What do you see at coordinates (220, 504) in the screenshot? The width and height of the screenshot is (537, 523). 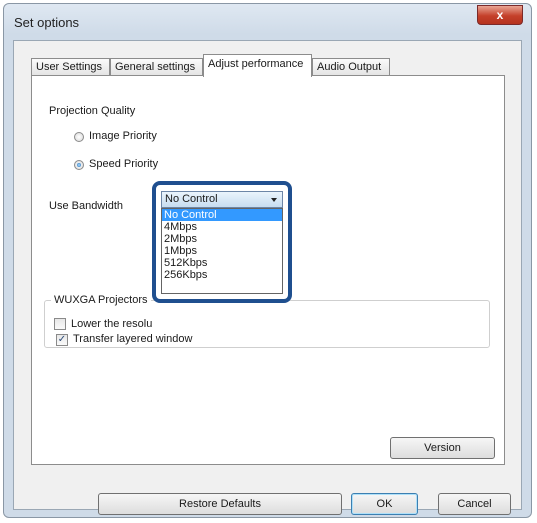 I see `restore-defaults-button: Restore Defaults` at bounding box center [220, 504].